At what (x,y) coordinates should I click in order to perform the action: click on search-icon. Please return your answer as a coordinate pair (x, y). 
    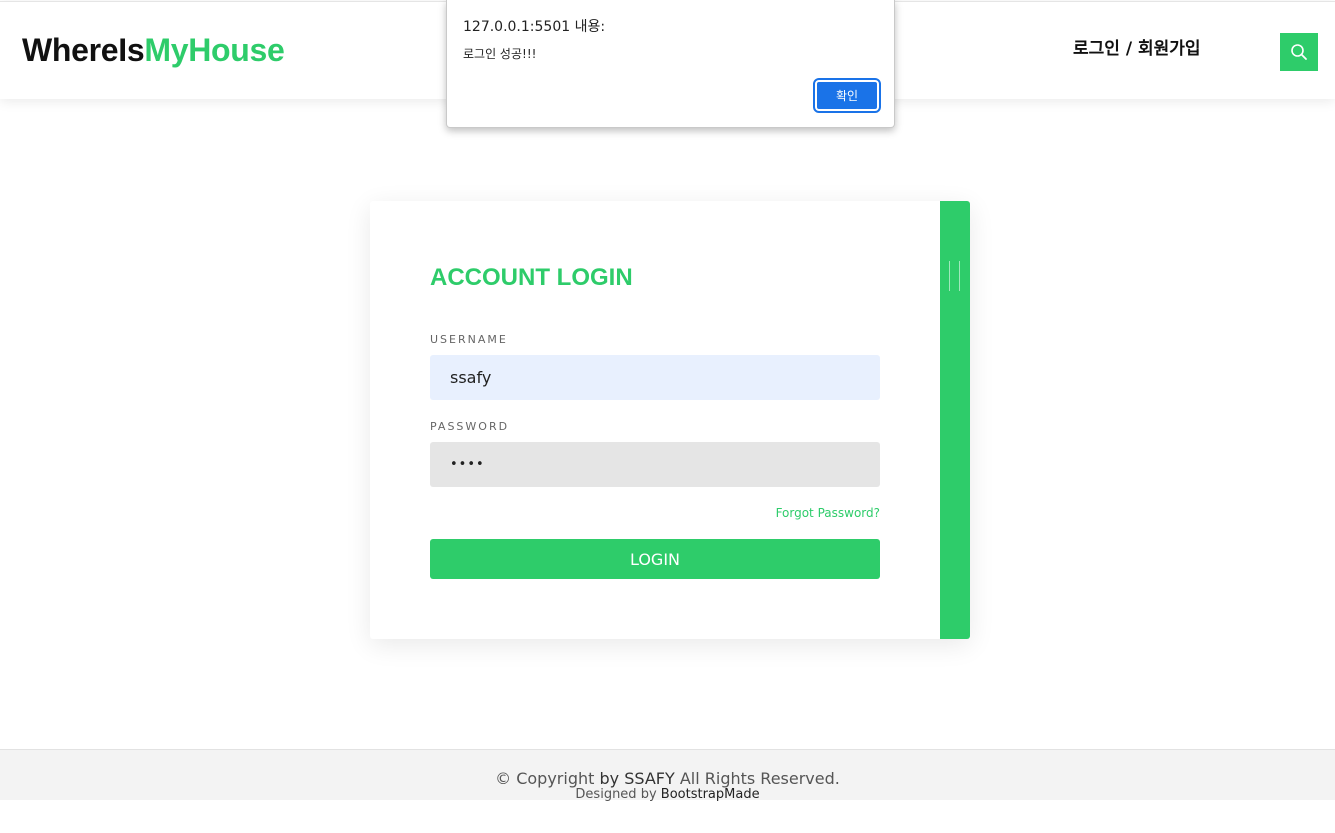
    Looking at the image, I should click on (1299, 52).